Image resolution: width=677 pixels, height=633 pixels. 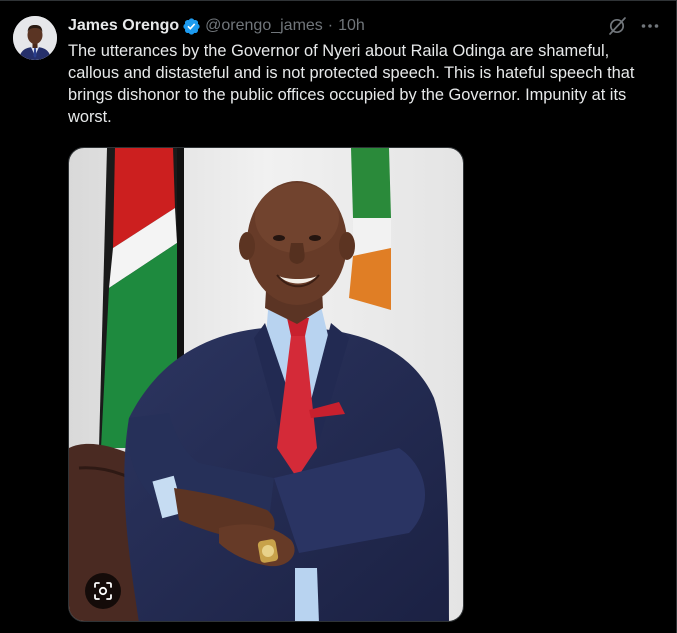 What do you see at coordinates (191, 26) in the screenshot?
I see `verified-badge-icon` at bounding box center [191, 26].